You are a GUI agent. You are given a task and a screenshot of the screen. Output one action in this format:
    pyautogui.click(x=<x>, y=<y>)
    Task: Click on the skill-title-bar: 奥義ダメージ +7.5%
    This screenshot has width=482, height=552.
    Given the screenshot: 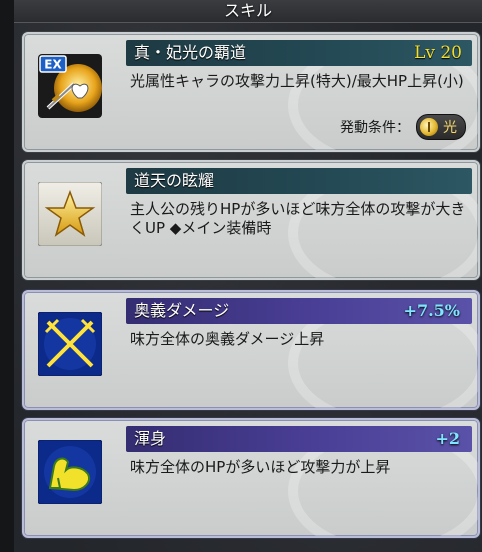 What is the action you would take?
    pyautogui.click(x=299, y=311)
    